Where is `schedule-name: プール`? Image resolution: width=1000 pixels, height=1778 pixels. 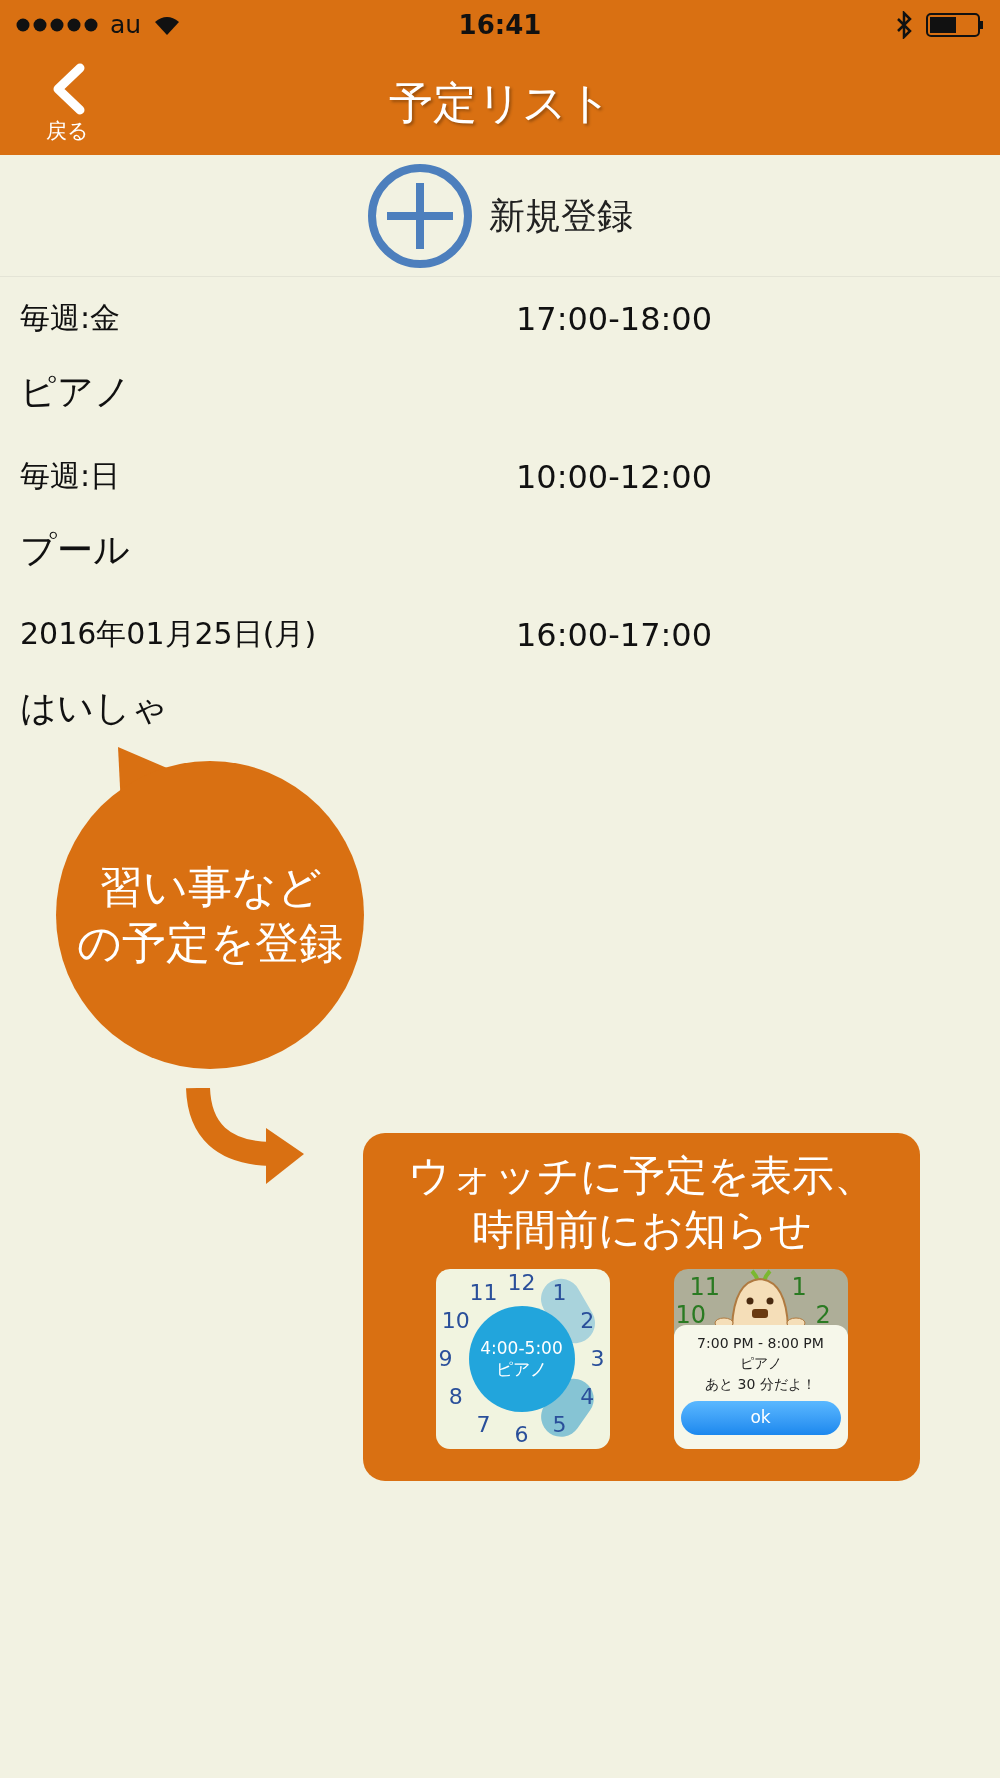
schedule-name: プール is located at coordinates (75, 550).